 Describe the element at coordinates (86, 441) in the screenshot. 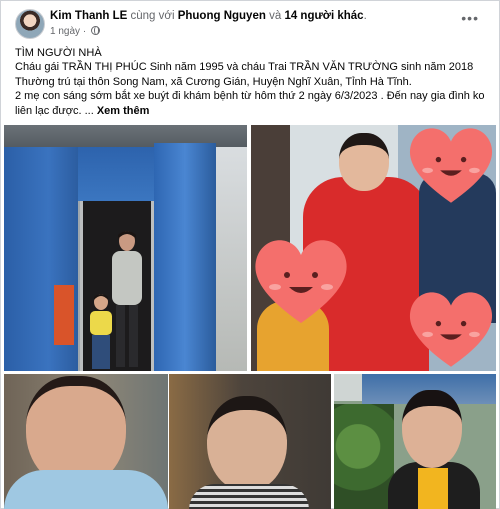

I see `photo-woman-closeup` at that location.